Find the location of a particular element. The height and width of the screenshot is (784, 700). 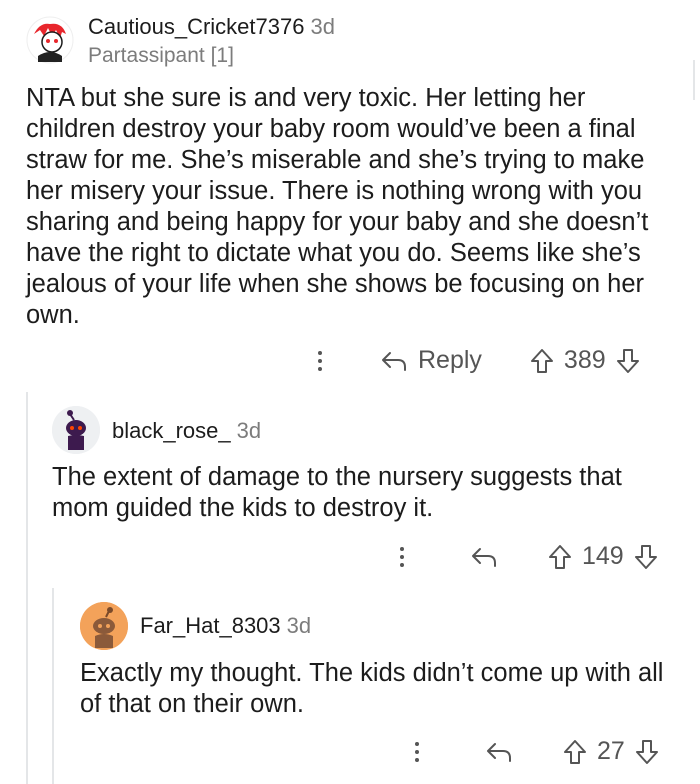

comment-author: Far_Hat_8303 is located at coordinates (210, 625).